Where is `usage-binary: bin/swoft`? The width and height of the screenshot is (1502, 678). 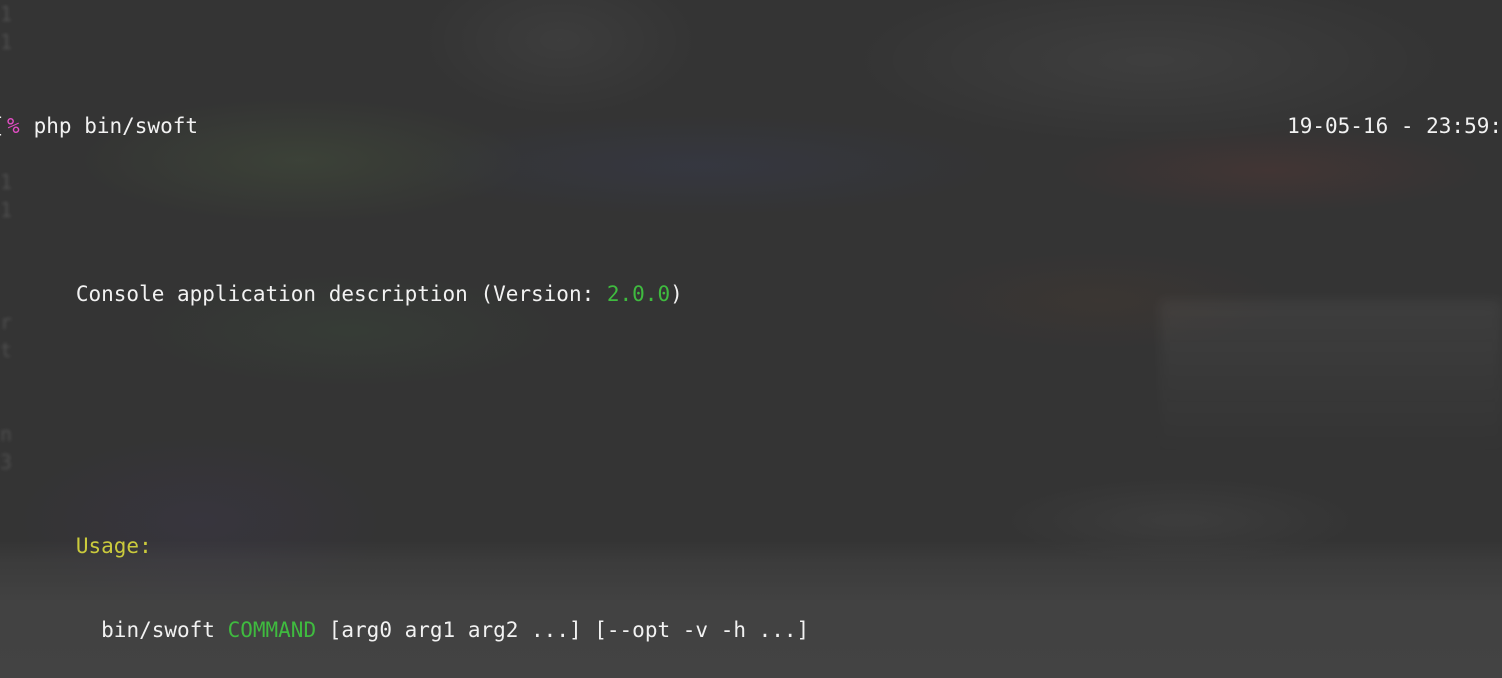
usage-binary: bin/swoft is located at coordinates (164, 630).